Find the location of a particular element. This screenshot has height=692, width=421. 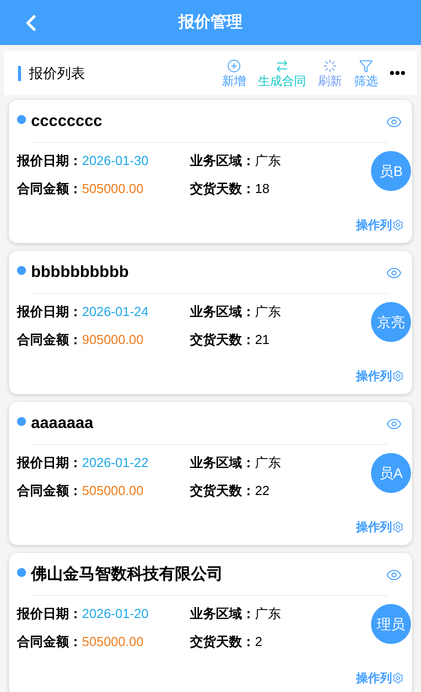

toolbar-button: 刷新 is located at coordinates (330, 73).